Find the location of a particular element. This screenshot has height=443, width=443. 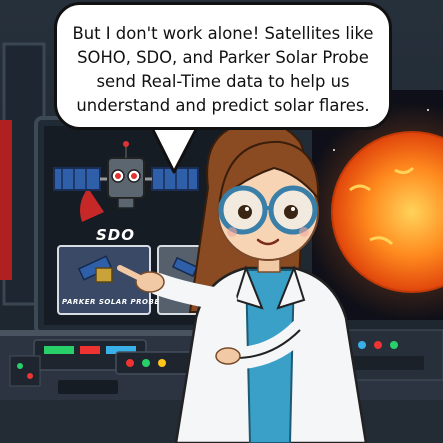

speech-line-2: SOHO, SDO, and Parker Solar Probe is located at coordinates (223, 57).